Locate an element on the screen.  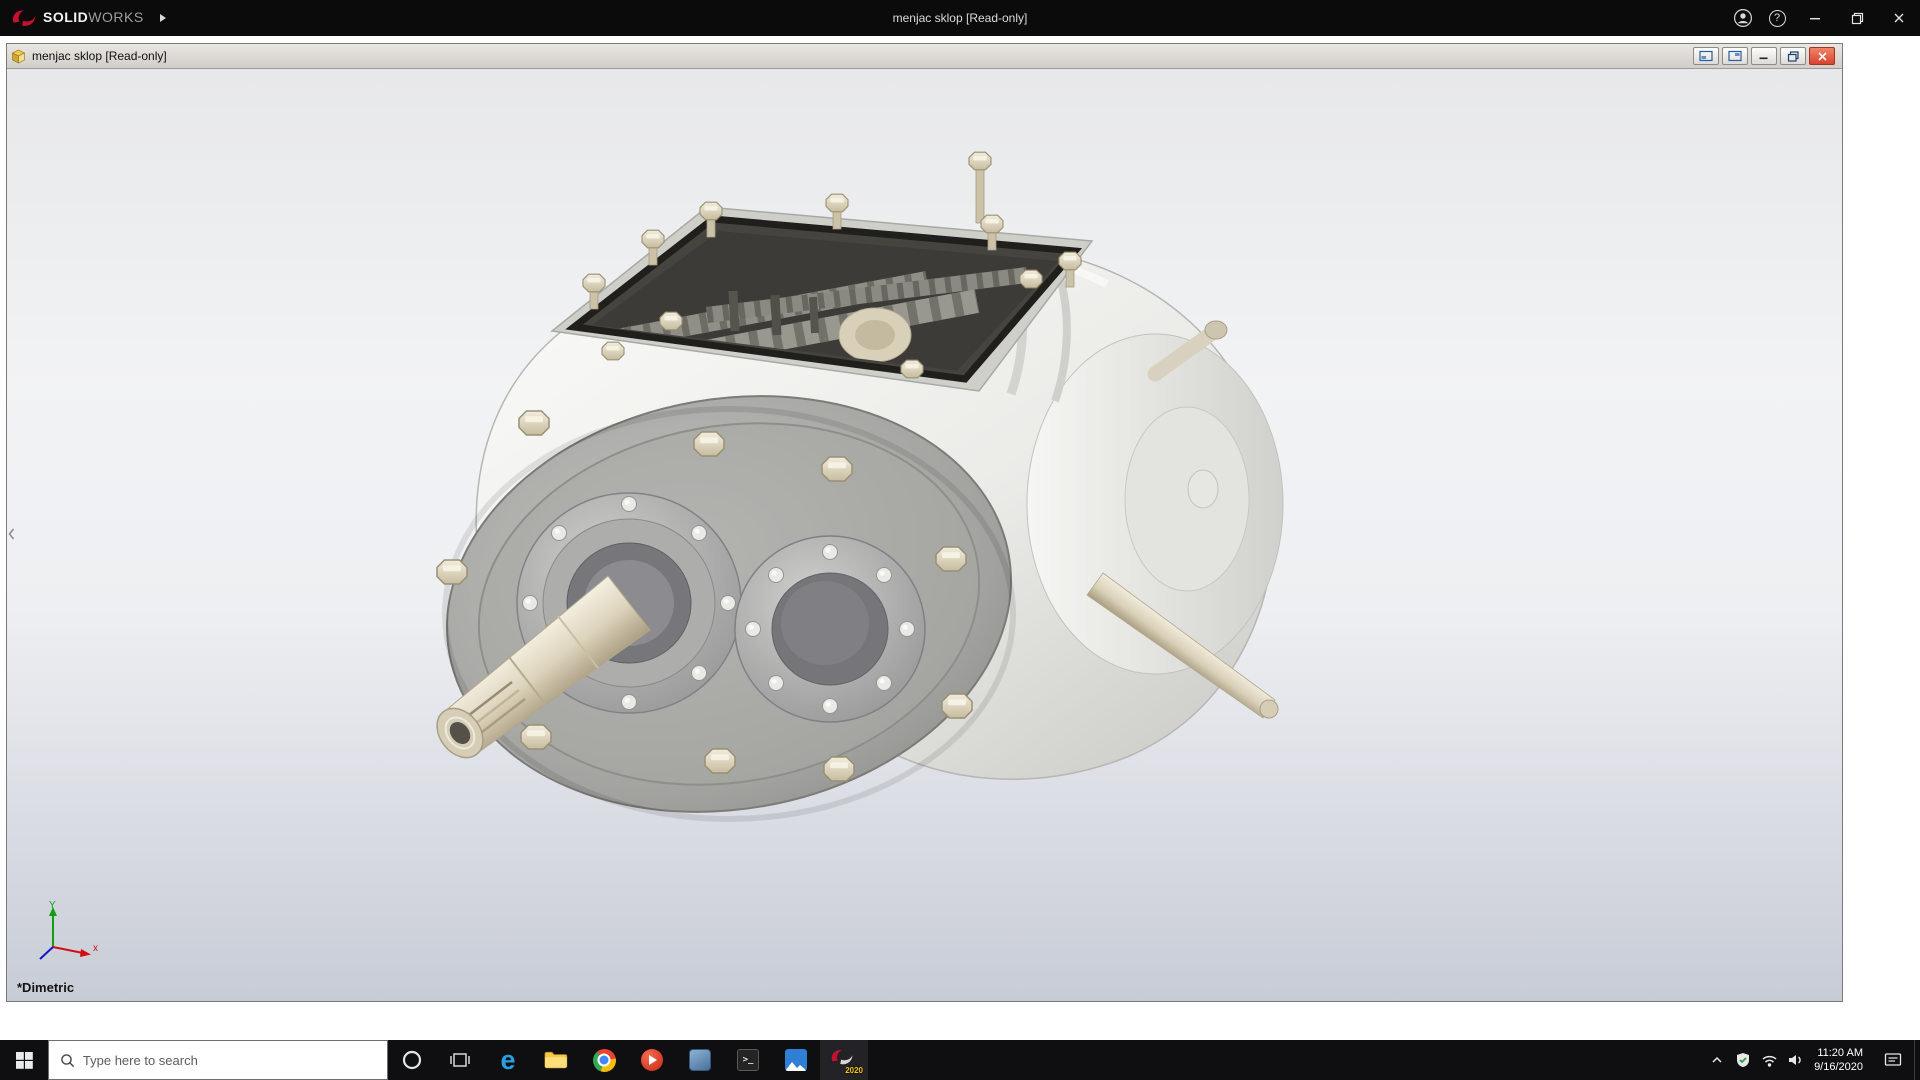
doc-restore-icon is located at coordinates (1793, 56).